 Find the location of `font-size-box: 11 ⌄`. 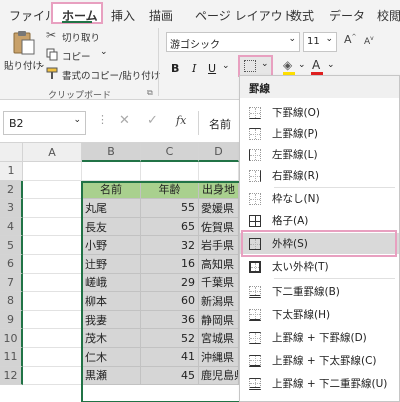

font-size-box: 11 ⌄ is located at coordinates (320, 42).